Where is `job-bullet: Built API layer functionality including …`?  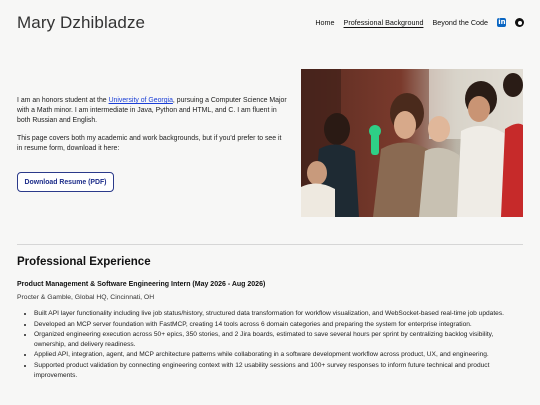 job-bullet: Built API layer functionality including … is located at coordinates (277, 314).